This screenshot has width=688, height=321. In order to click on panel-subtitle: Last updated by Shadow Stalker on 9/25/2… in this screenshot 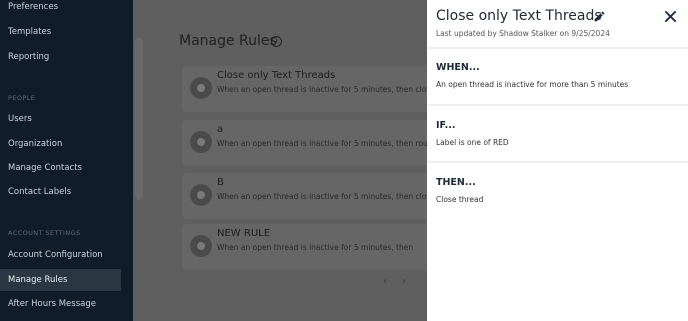, I will do `click(523, 33)`.